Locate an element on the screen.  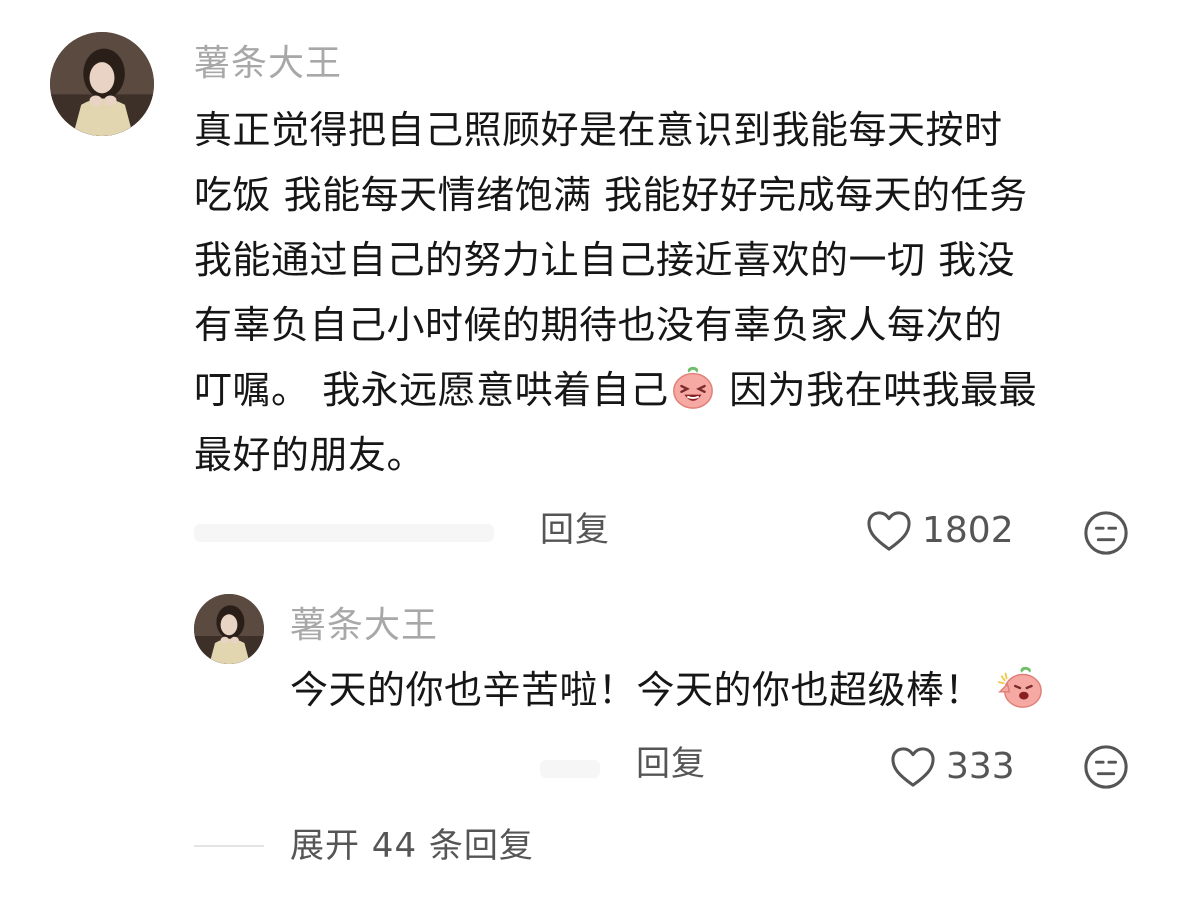
like-button: 333 is located at coordinates (952, 767).